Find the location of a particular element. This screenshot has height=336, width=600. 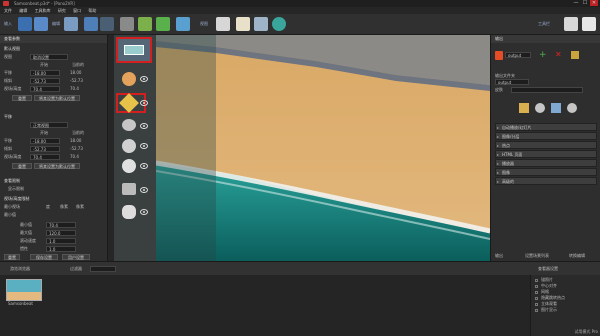

skin-label: 皮肤 is located at coordinates (499, 89).